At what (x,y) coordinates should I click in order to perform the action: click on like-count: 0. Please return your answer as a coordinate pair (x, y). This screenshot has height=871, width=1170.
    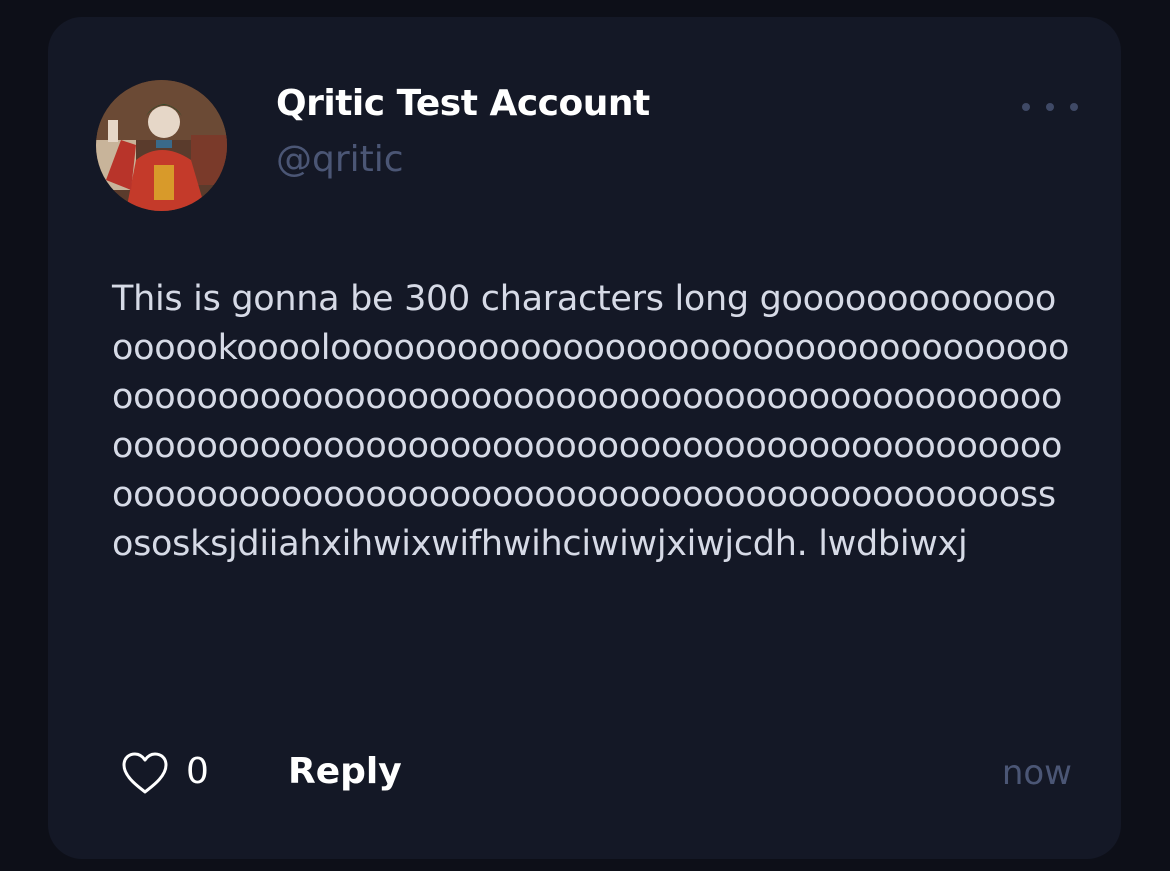
    Looking at the image, I should click on (197, 771).